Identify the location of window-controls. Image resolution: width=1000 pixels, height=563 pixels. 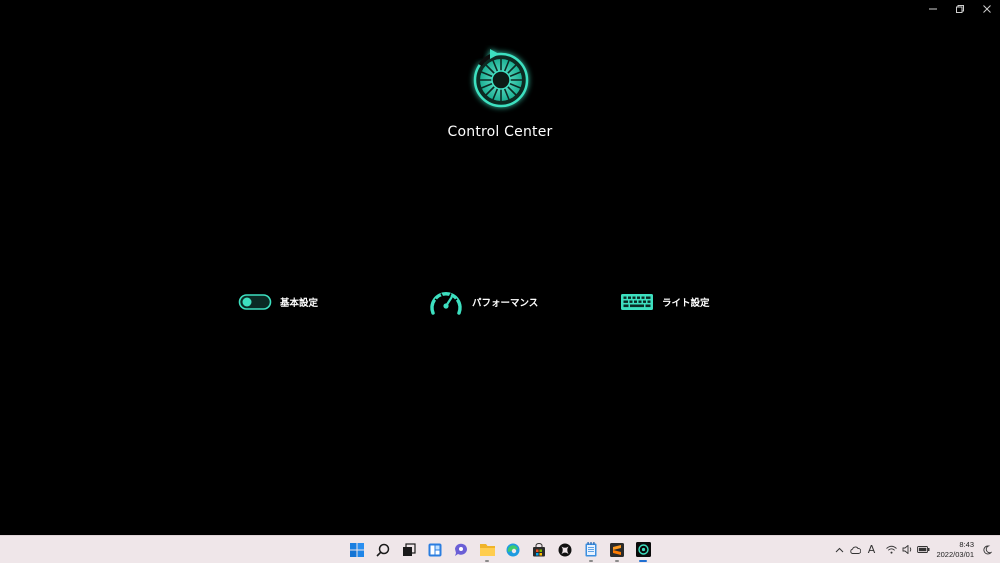
(959, 9).